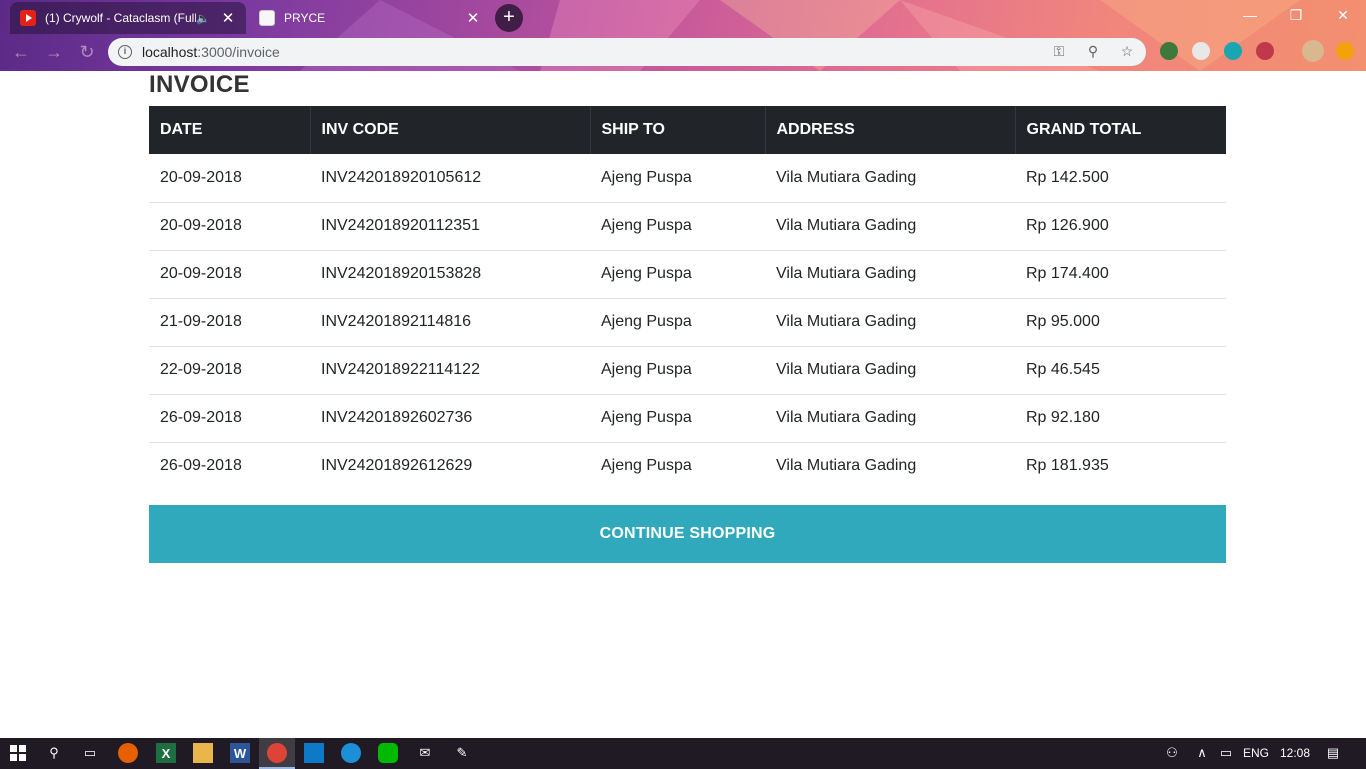 The height and width of the screenshot is (769, 1366). What do you see at coordinates (229, 369) in the screenshot?
I see `table-cell: 22-09-2018` at bounding box center [229, 369].